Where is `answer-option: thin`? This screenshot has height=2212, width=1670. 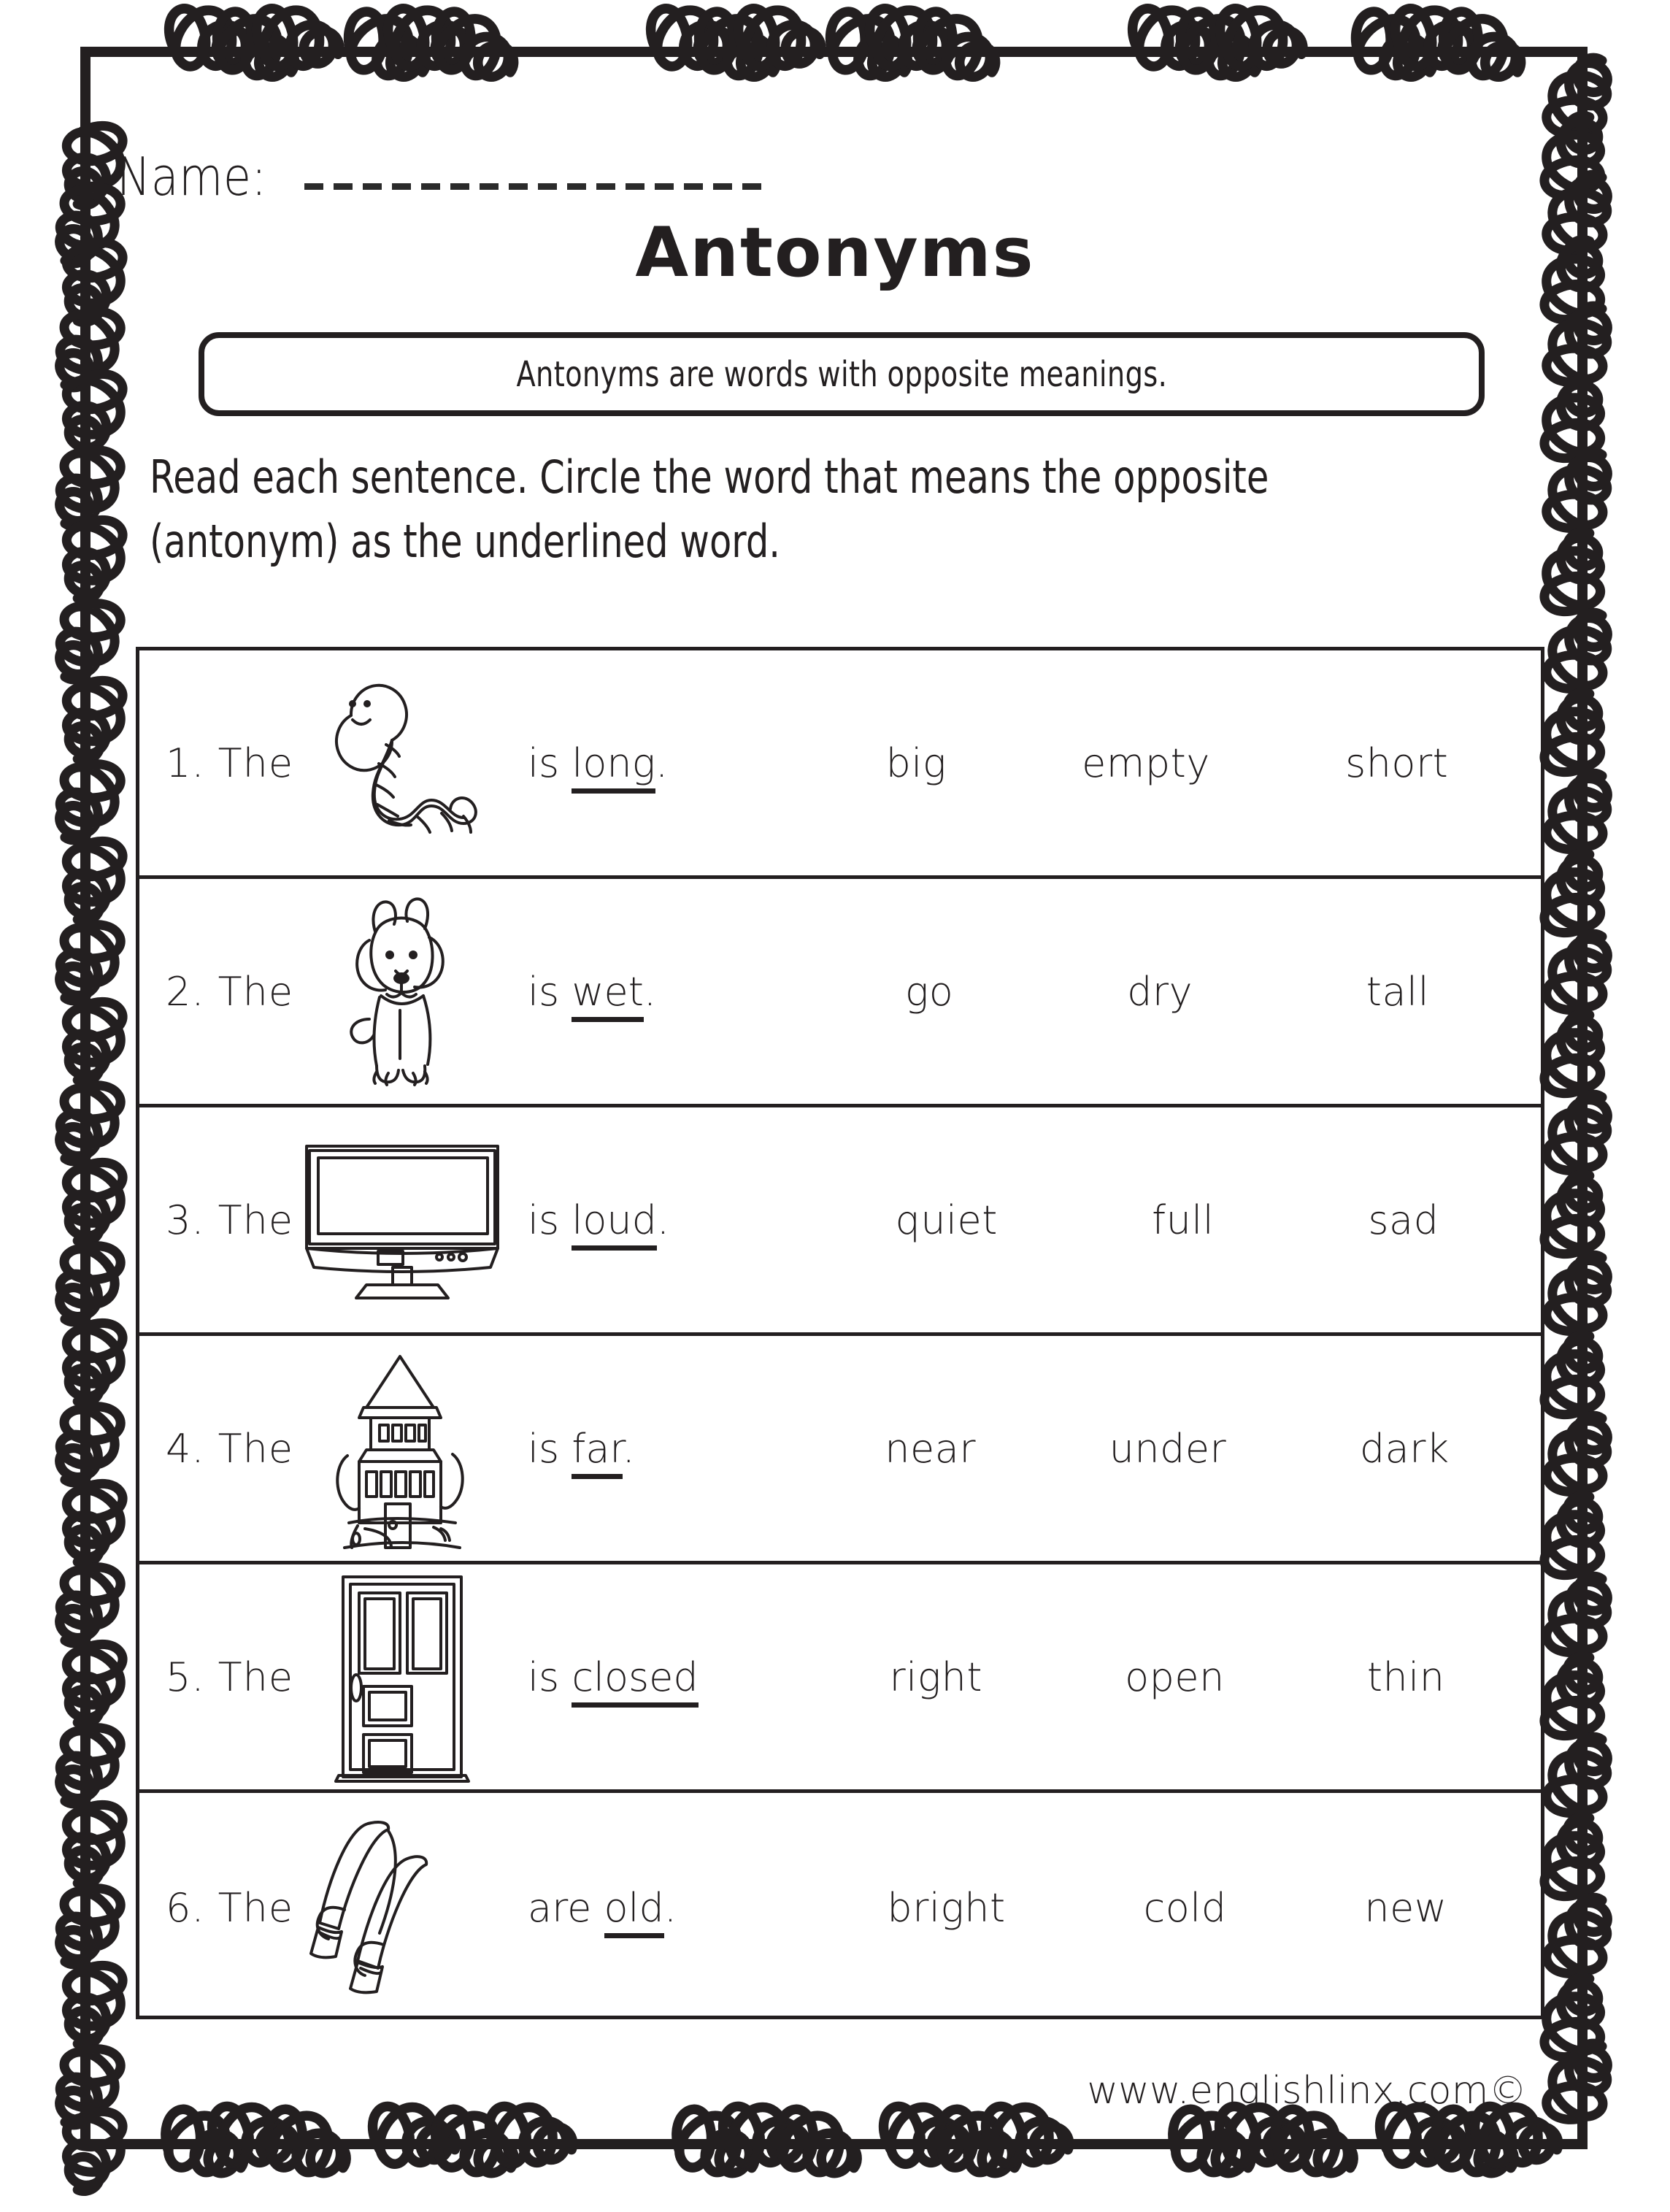
answer-option: thin is located at coordinates (1406, 1677).